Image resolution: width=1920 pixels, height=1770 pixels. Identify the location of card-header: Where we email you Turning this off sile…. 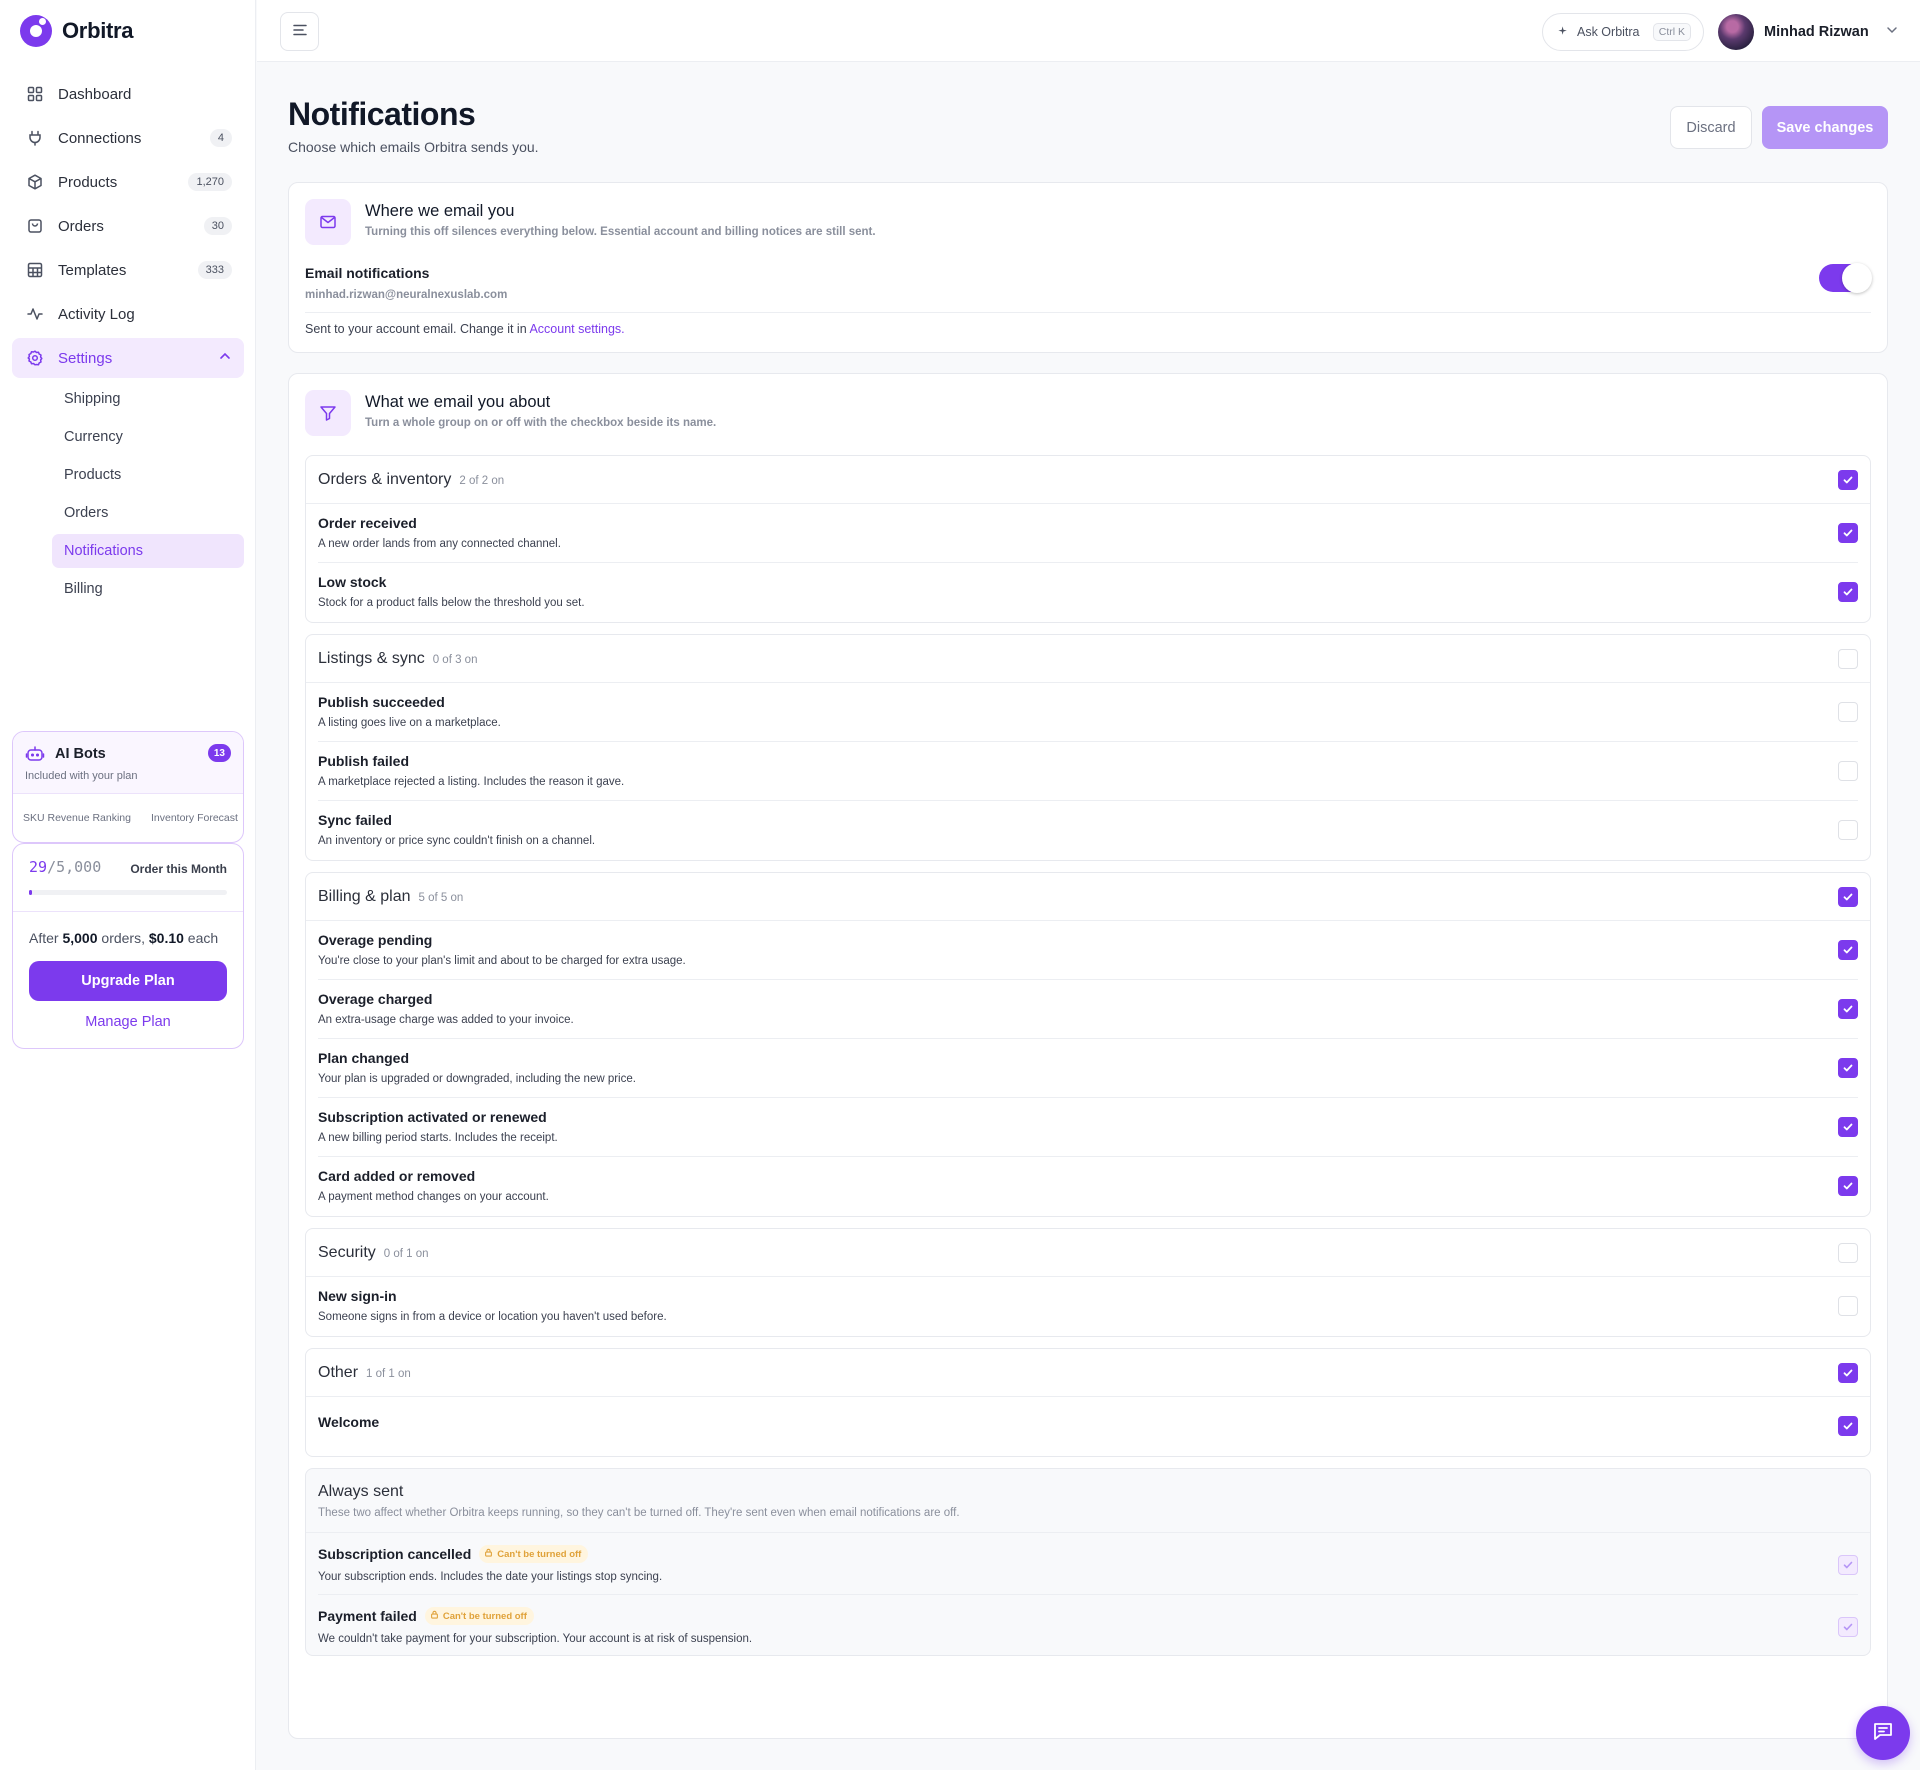
(1088, 222).